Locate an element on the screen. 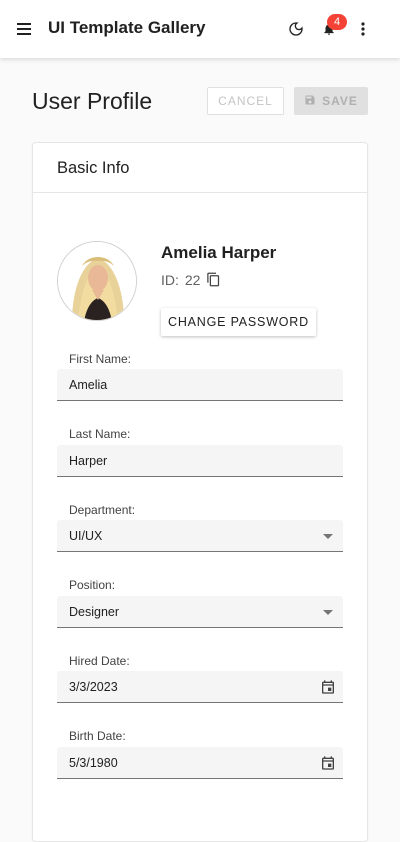  hired-date-value: 3/3/2023 is located at coordinates (93, 686).